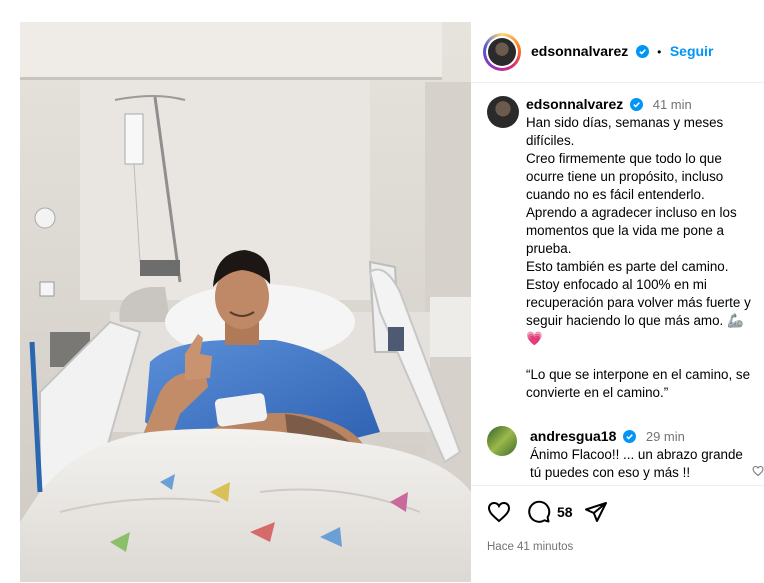  Describe the element at coordinates (574, 104) in the screenshot. I see `caption-username: edsonnalvarez` at that location.